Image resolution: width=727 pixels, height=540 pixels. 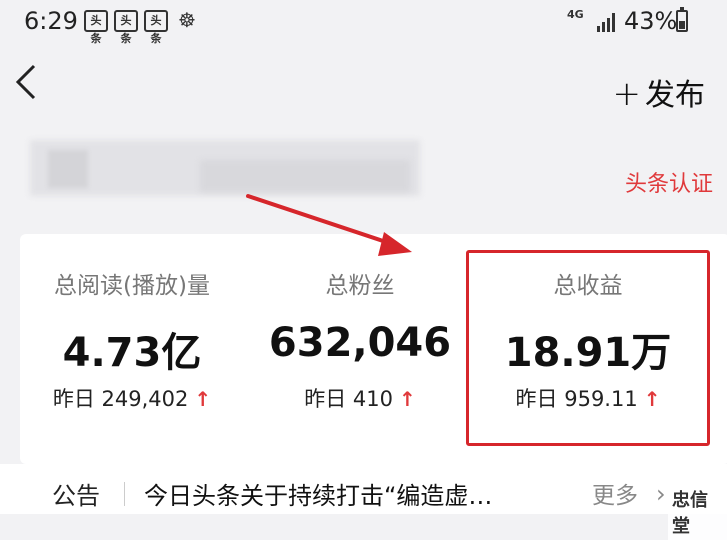 What do you see at coordinates (363, 22) in the screenshot?
I see `status-bar: 6:29 头条 头条 头条 ☸ 4G 43%` at bounding box center [363, 22].